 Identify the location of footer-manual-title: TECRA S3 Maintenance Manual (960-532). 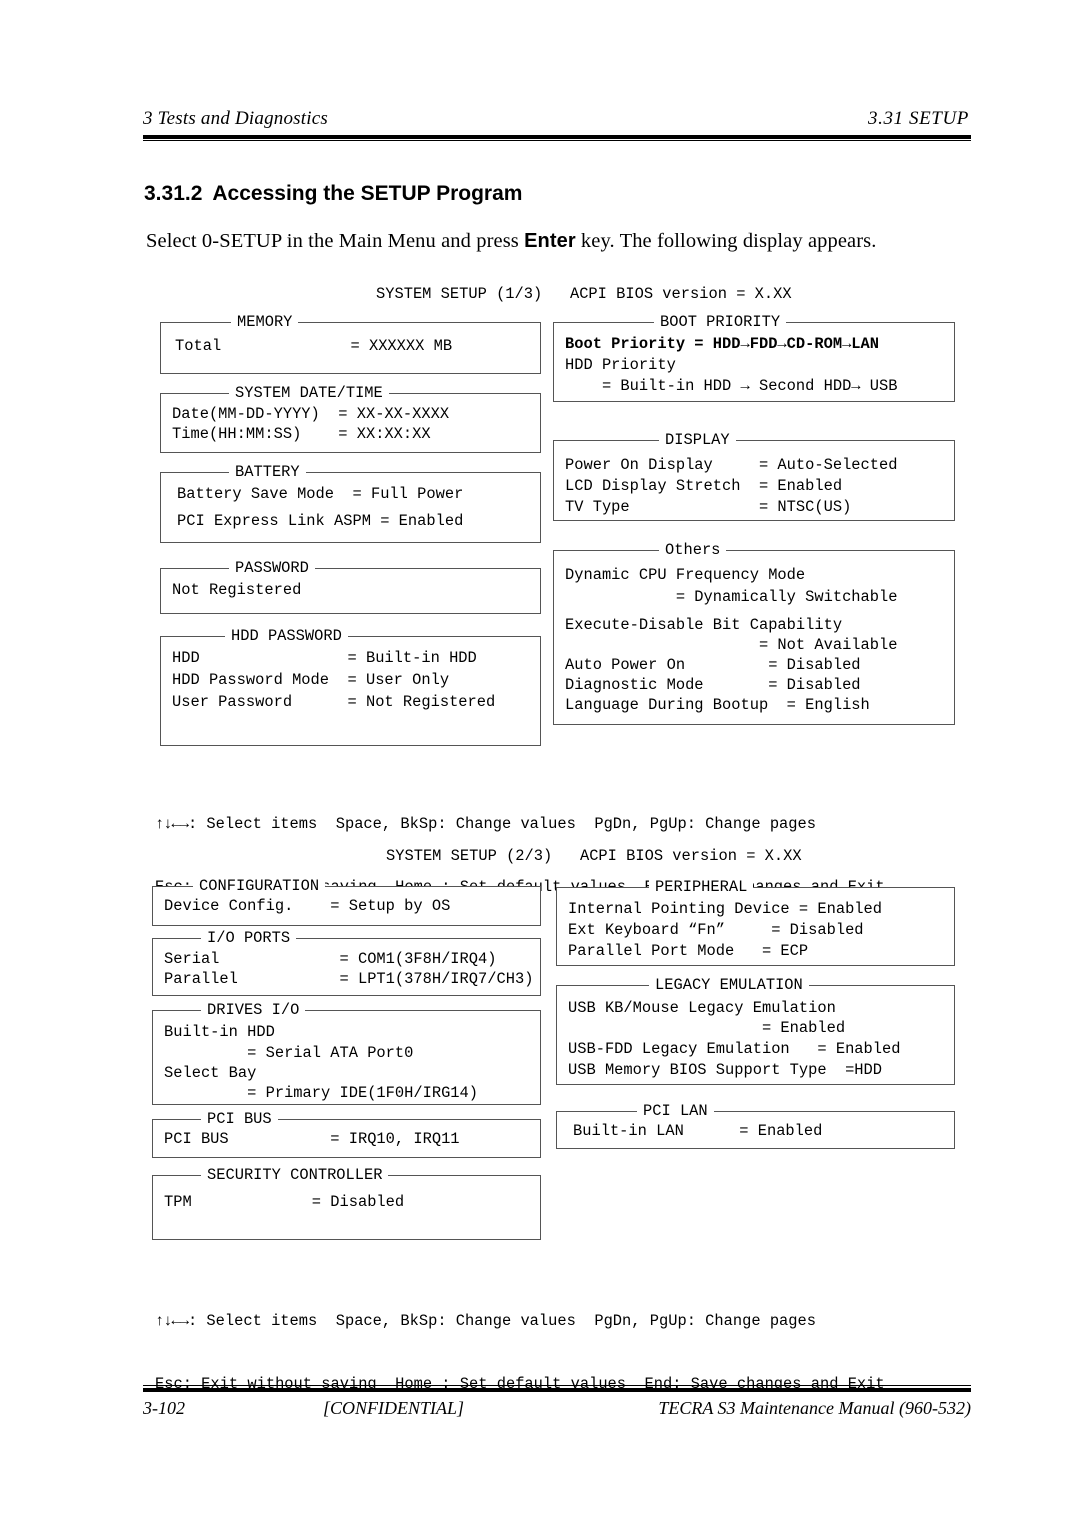
(814, 1408).